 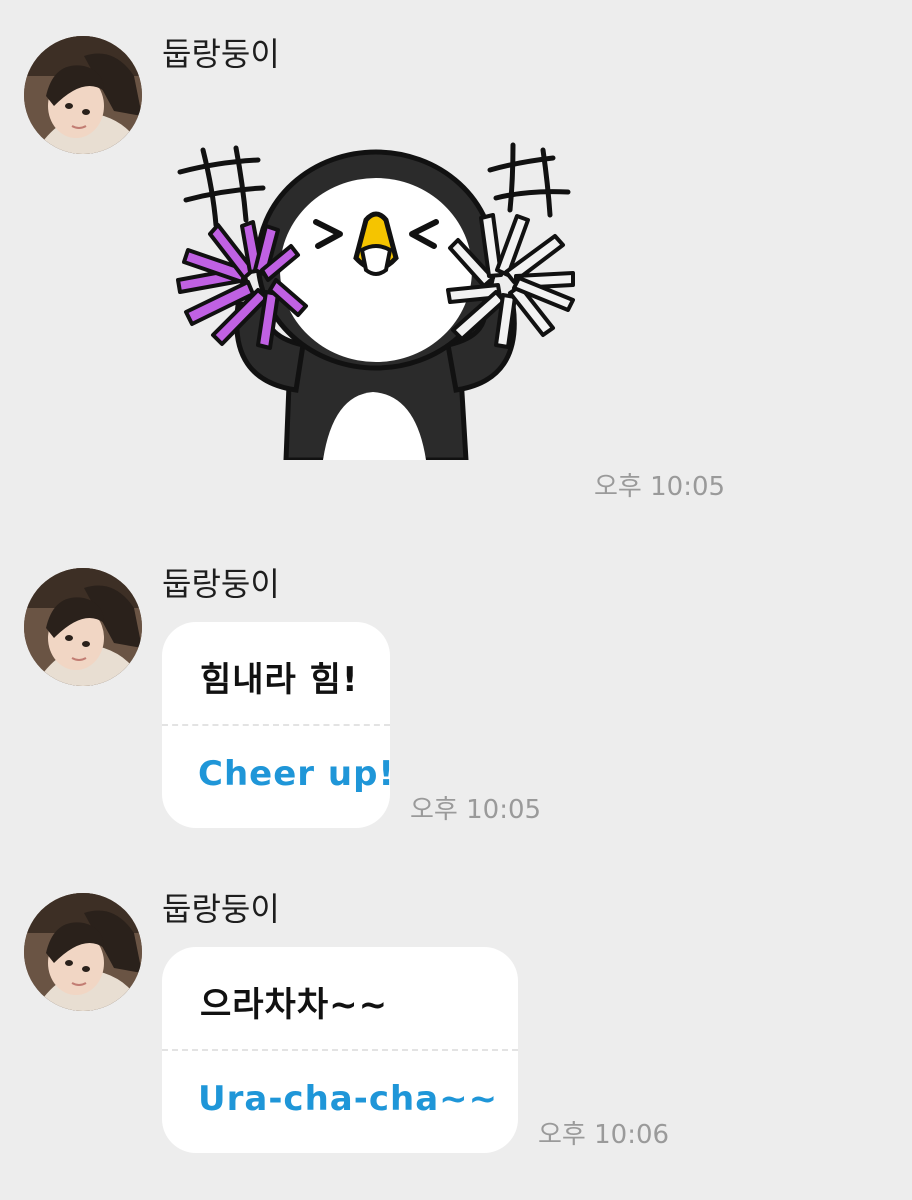 What do you see at coordinates (294, 1005) in the screenshot?
I see `message-text-korean: 으라차차~~` at bounding box center [294, 1005].